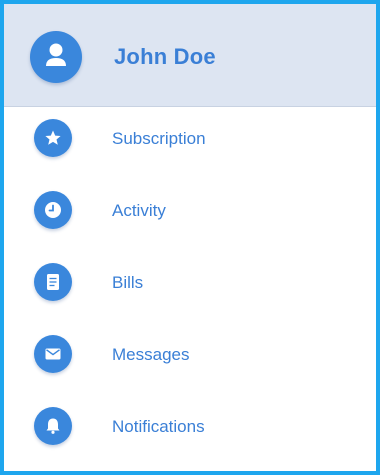 The width and height of the screenshot is (380, 475). I want to click on menu-item-notifications: Notifications, so click(190, 425).